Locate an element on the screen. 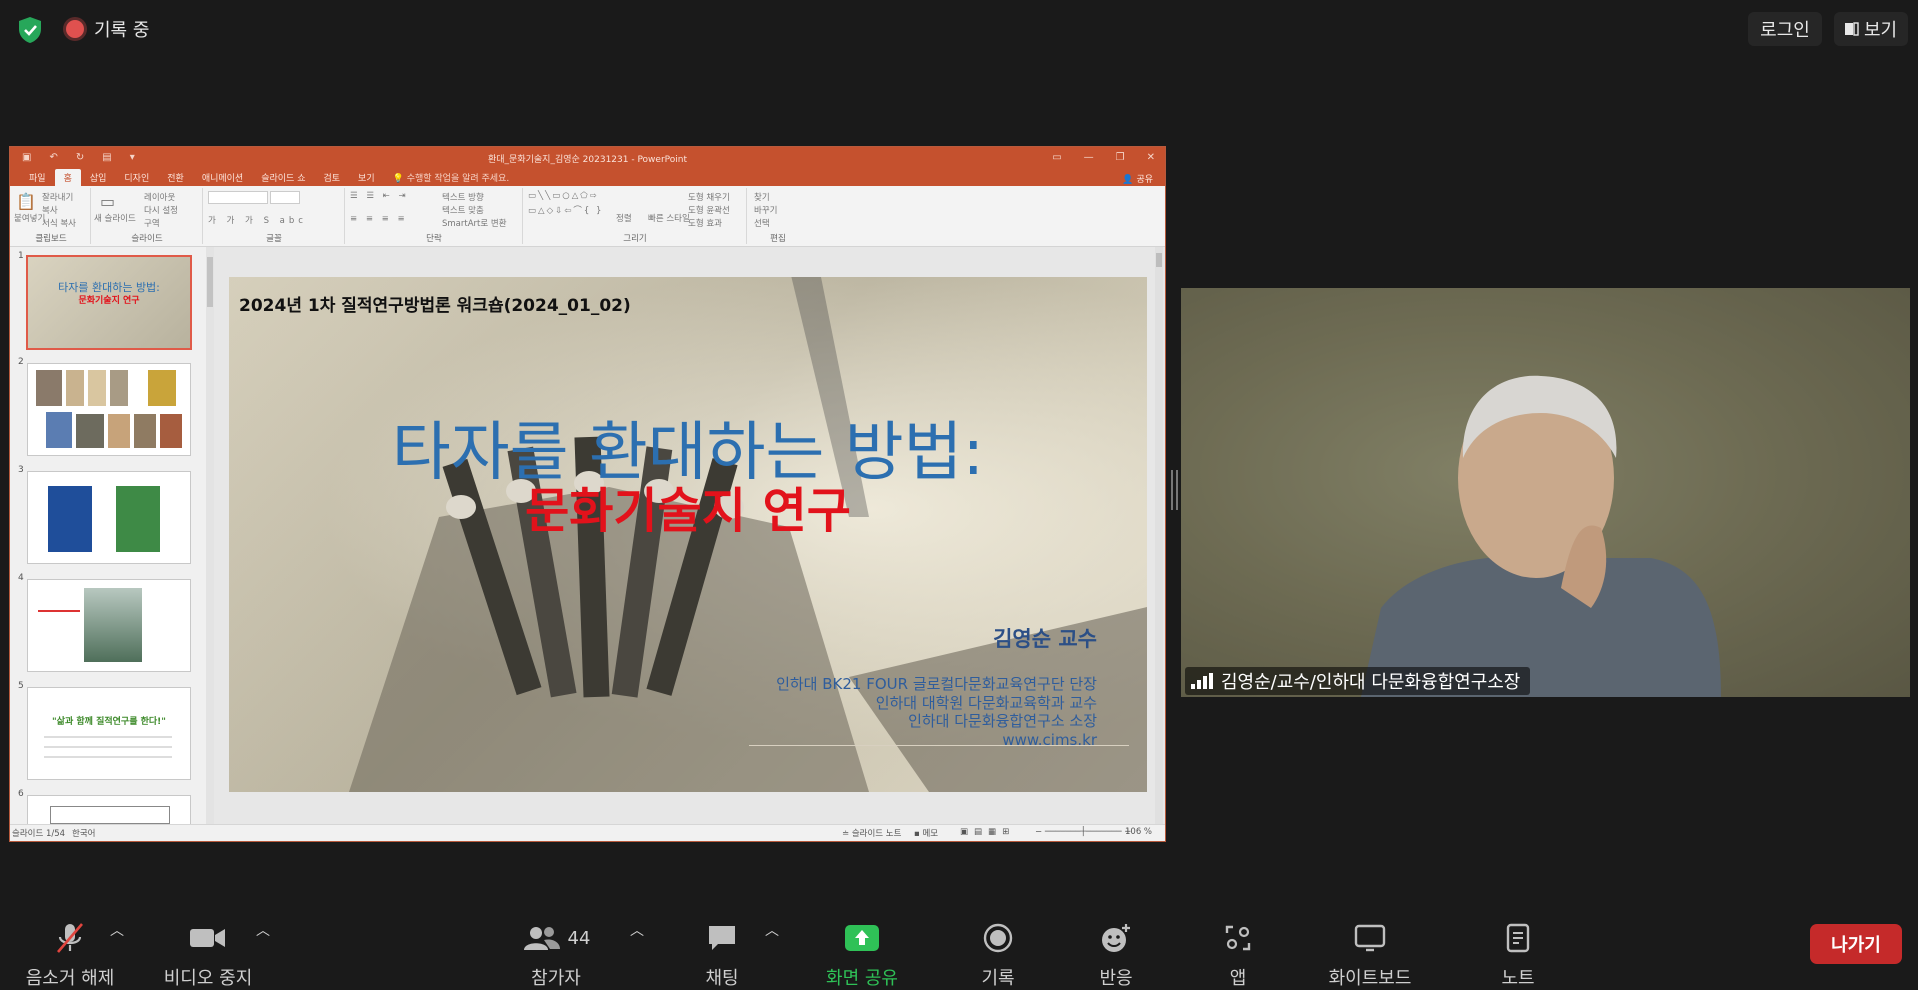  find-button: 찾기 is located at coordinates (762, 197).